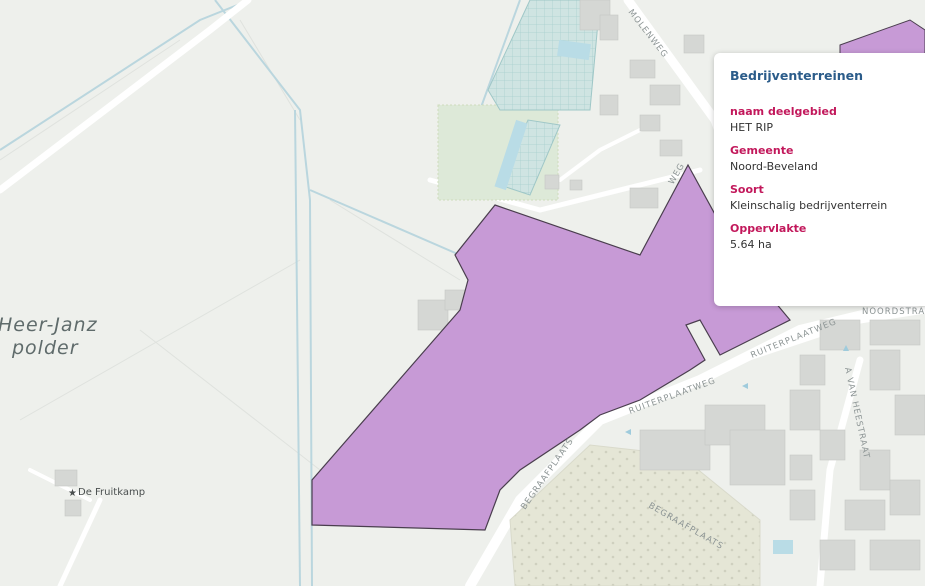 The image size is (925, 586). What do you see at coordinates (809, 205) in the screenshot?
I see `field-value: Kleinschalig bedrijventerrein` at bounding box center [809, 205].